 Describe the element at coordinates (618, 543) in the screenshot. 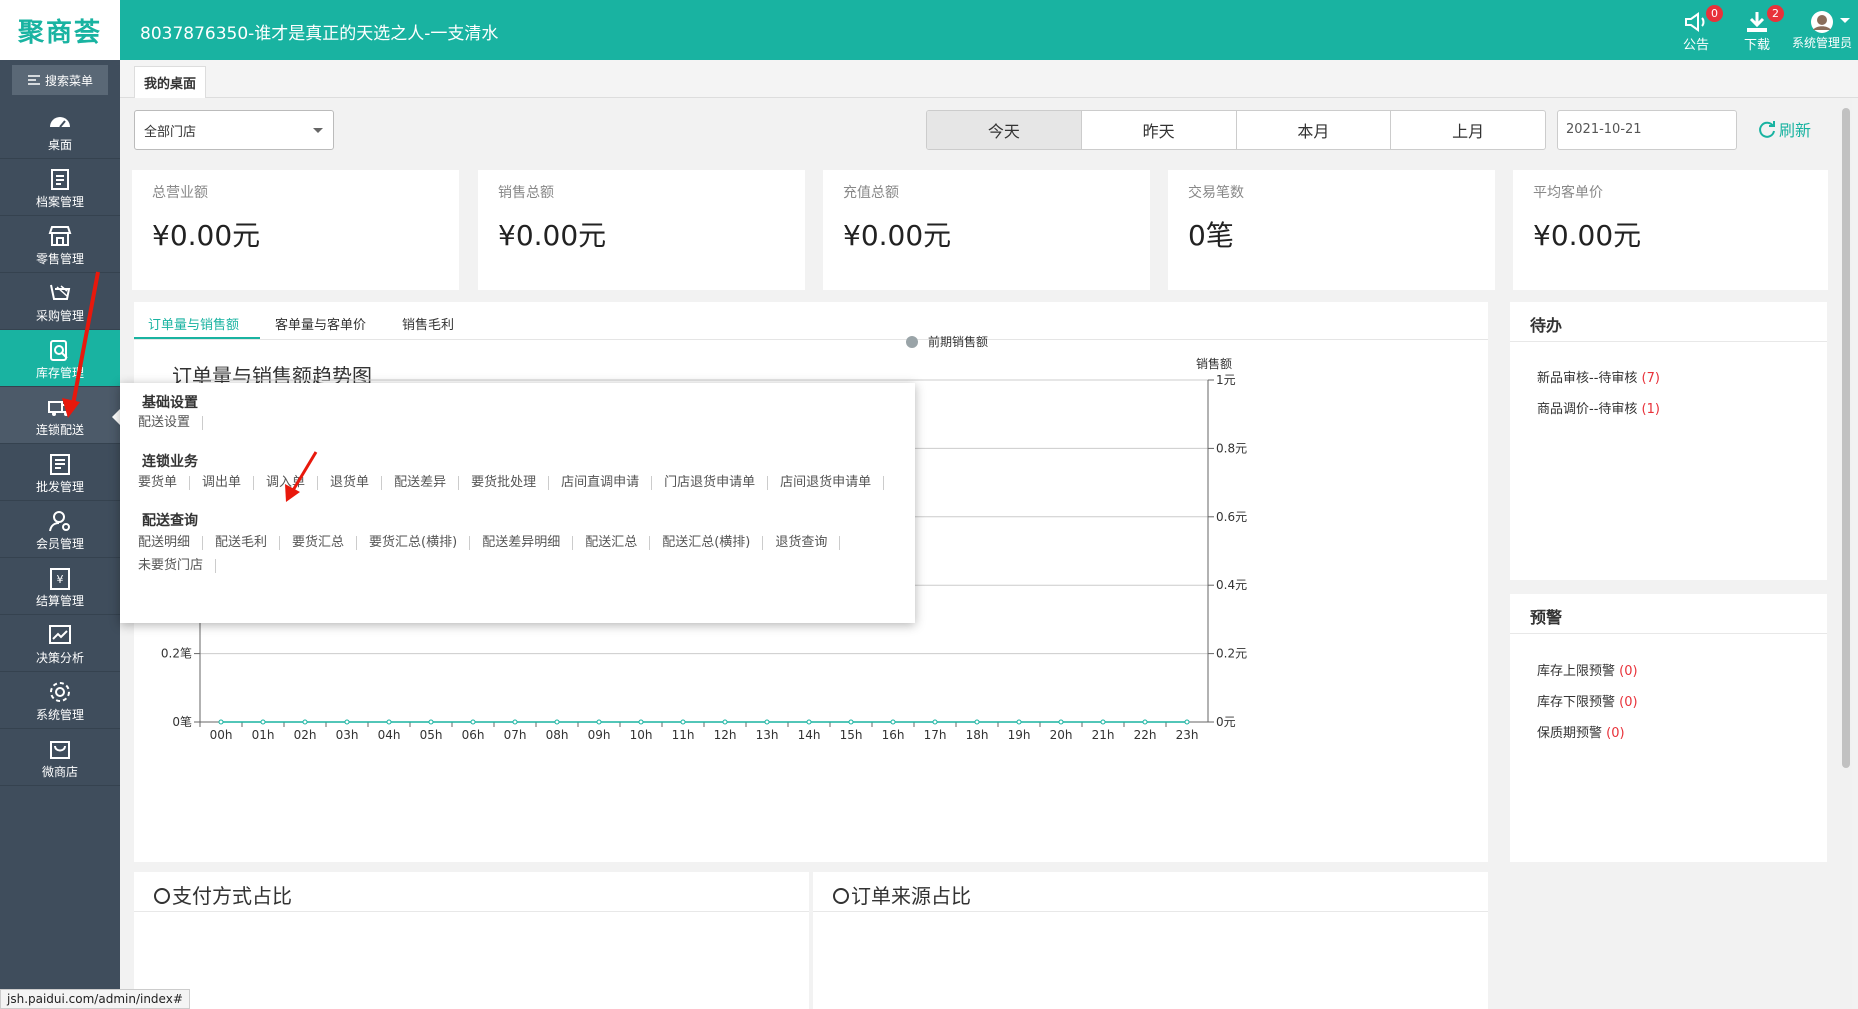

I see `flyout-menu-item: 配送汇总` at that location.